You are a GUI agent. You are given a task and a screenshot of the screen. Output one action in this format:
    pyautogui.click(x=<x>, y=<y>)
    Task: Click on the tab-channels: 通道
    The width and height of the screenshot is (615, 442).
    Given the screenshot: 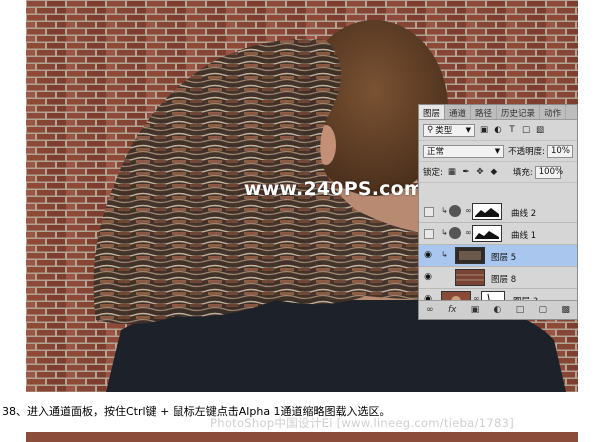 What is the action you would take?
    pyautogui.click(x=458, y=112)
    